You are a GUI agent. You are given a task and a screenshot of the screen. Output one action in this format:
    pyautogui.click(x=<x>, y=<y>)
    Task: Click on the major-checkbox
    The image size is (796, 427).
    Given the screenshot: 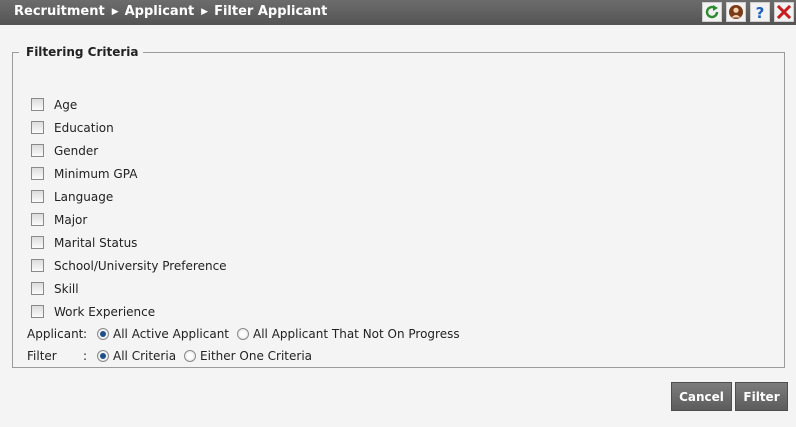 What is the action you would take?
    pyautogui.click(x=37, y=219)
    